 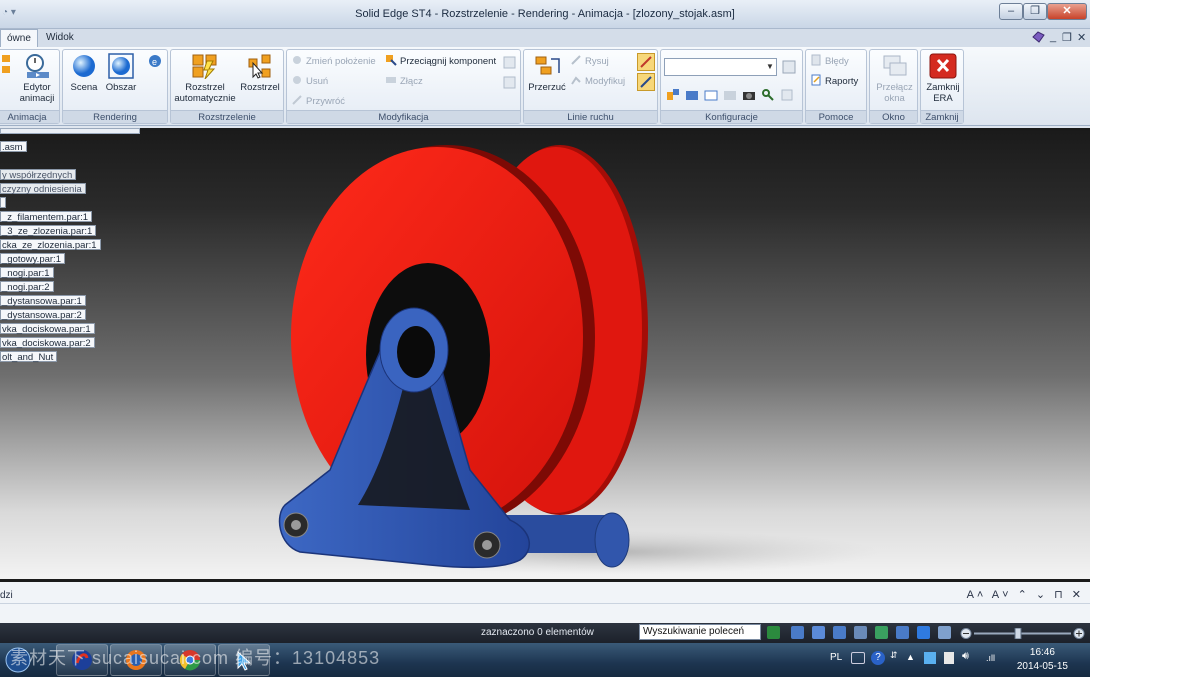 I want to click on raporty-label: Raporty, so click(x=842, y=81).